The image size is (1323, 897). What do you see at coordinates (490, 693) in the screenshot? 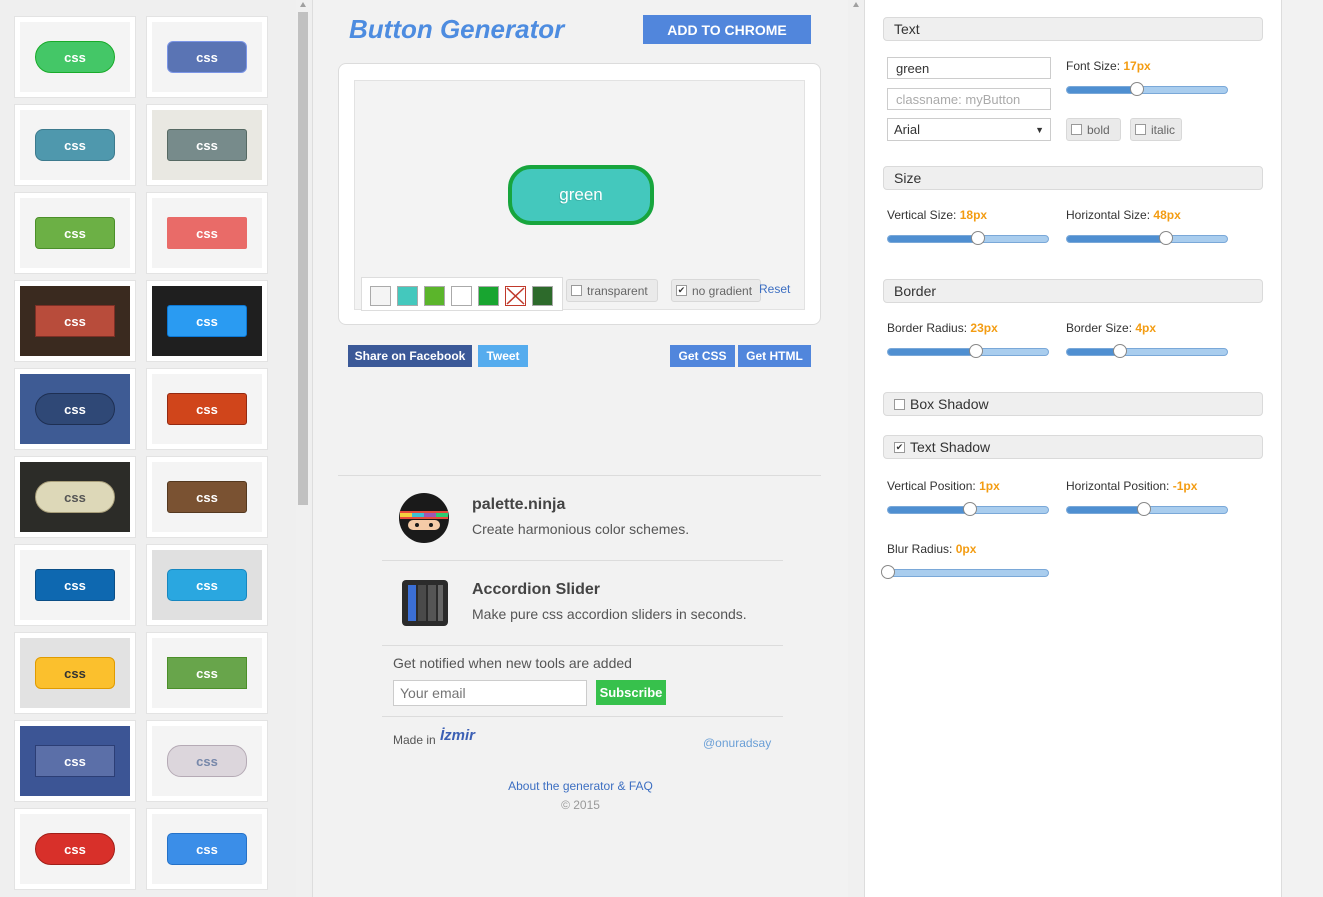
I see `email-input` at bounding box center [490, 693].